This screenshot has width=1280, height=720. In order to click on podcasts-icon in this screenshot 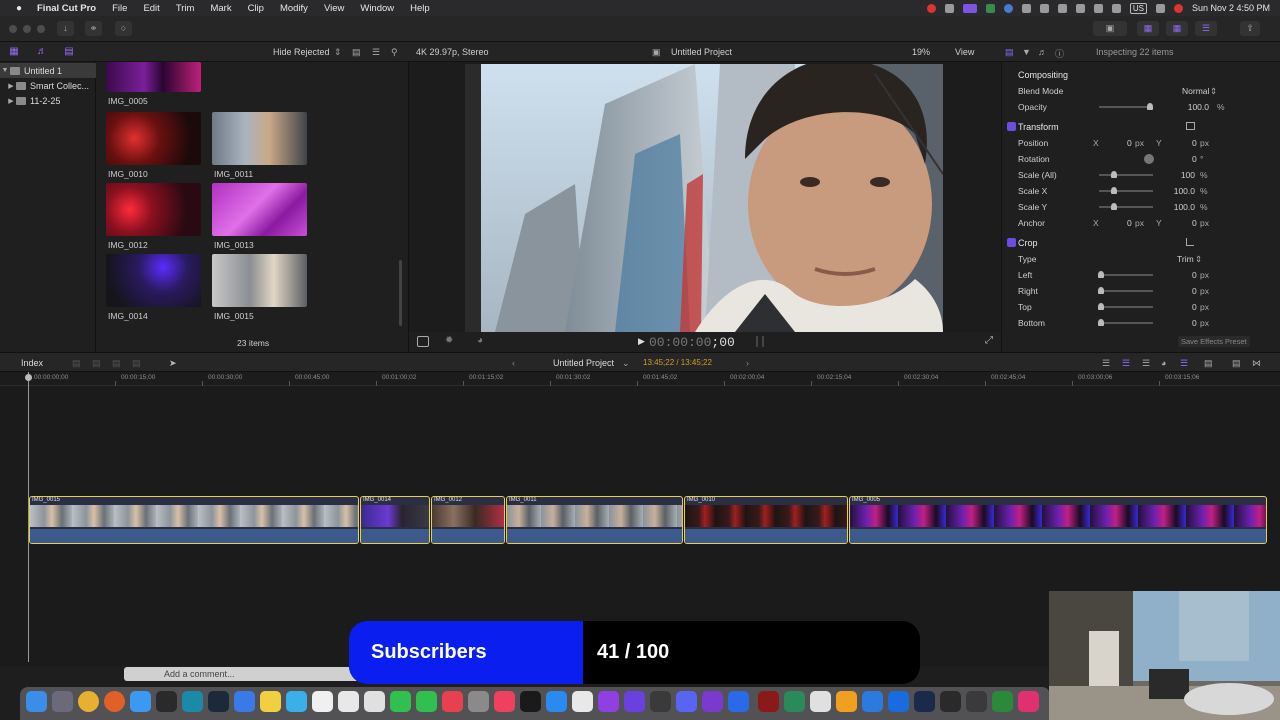, I will do `click(608, 701)`.